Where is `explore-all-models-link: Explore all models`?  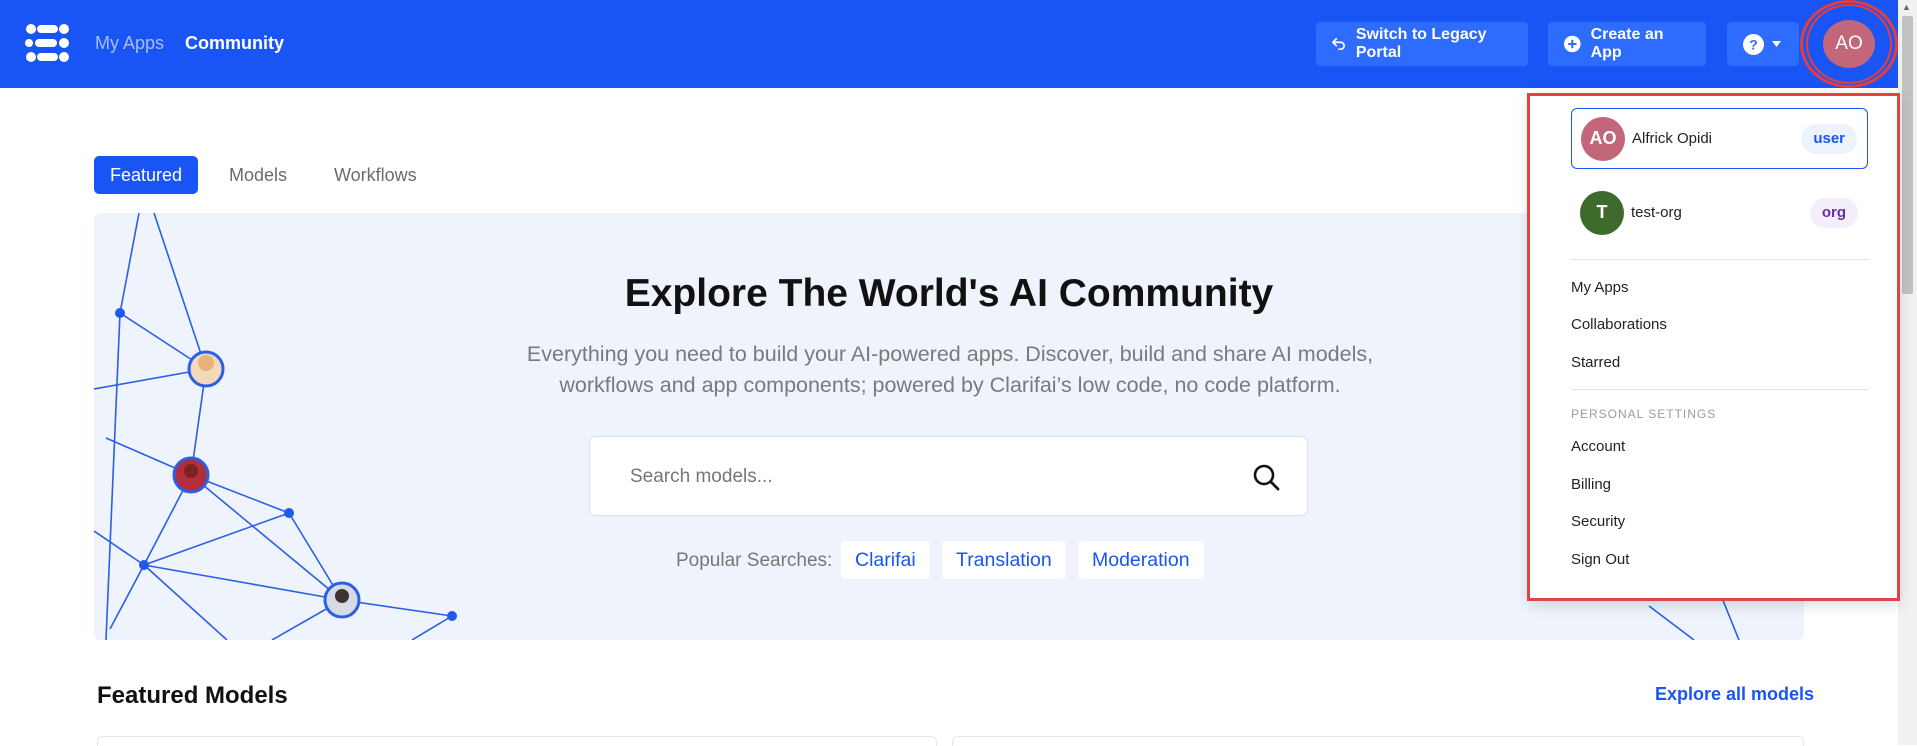 explore-all-models-link: Explore all models is located at coordinates (1734, 694).